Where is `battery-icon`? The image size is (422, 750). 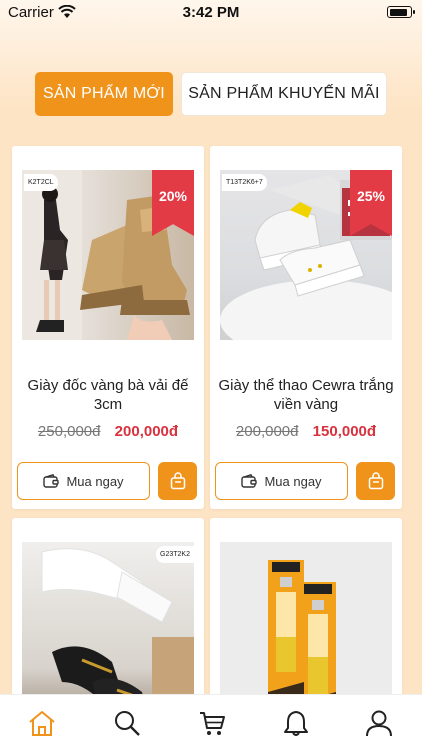
battery-icon is located at coordinates (401, 12).